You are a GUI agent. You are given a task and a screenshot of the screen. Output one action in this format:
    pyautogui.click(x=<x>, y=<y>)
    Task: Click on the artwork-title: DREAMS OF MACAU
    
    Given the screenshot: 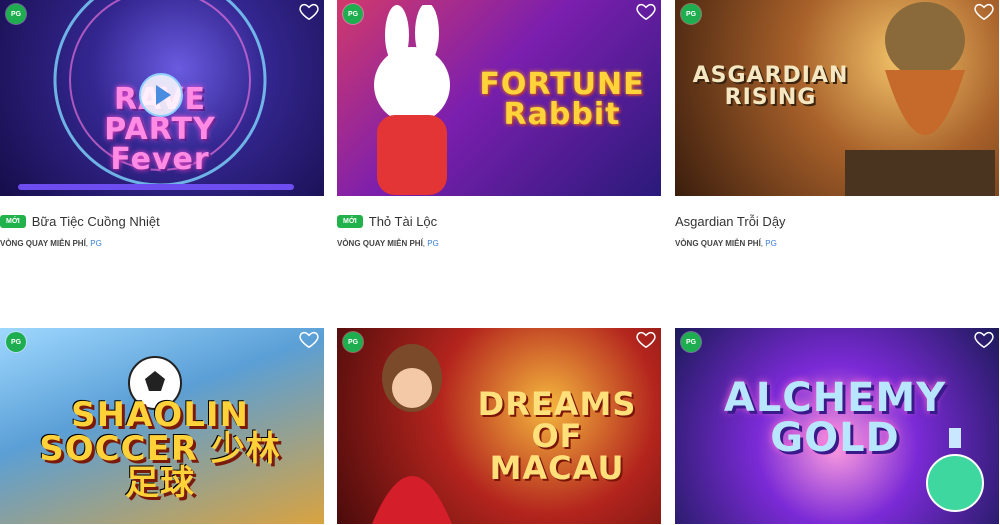 What is the action you would take?
    pyautogui.click(x=557, y=436)
    